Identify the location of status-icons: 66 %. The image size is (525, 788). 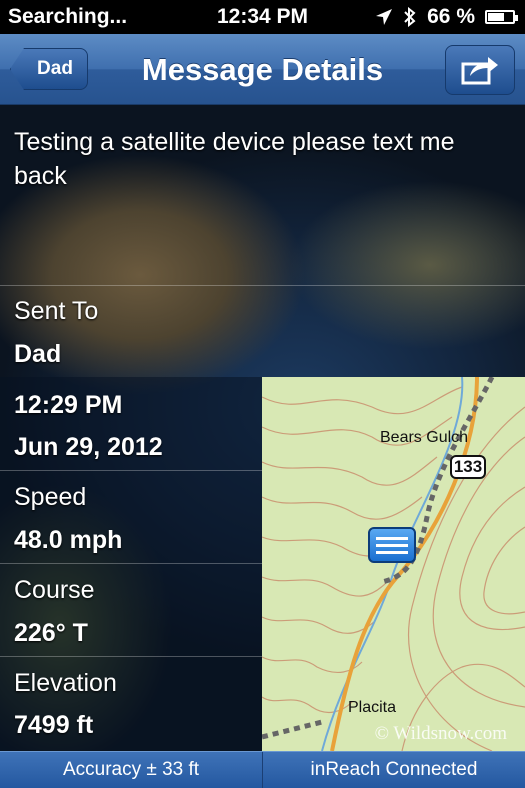
(446, 17).